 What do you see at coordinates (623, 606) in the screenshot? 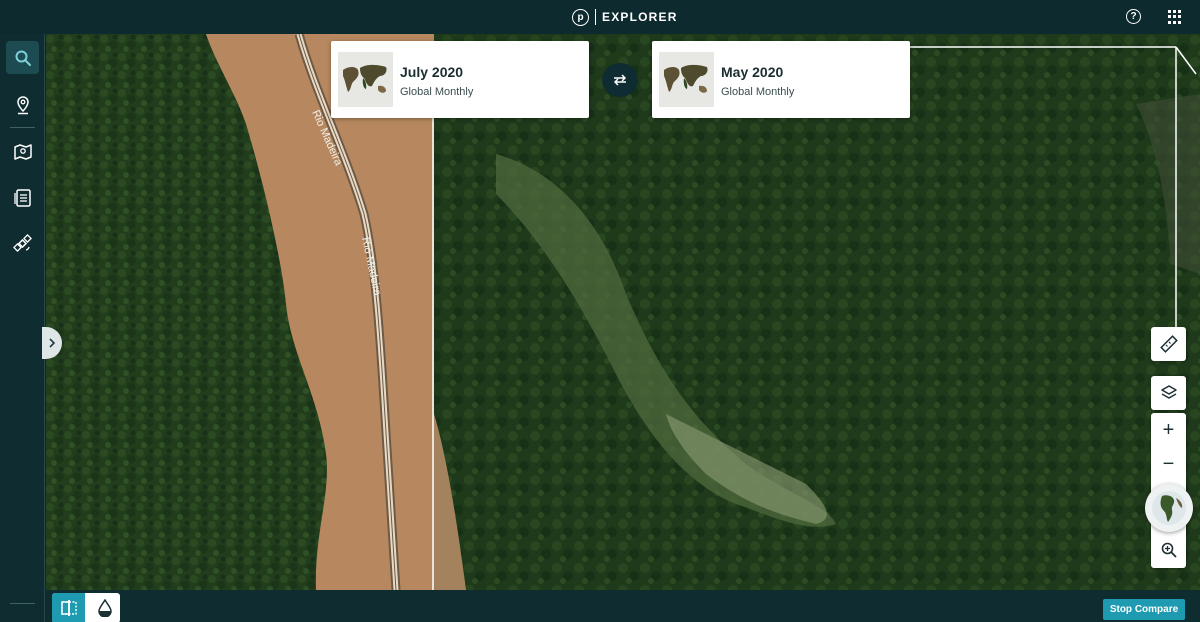
I see `bottom-bar: Stop Compare` at bounding box center [623, 606].